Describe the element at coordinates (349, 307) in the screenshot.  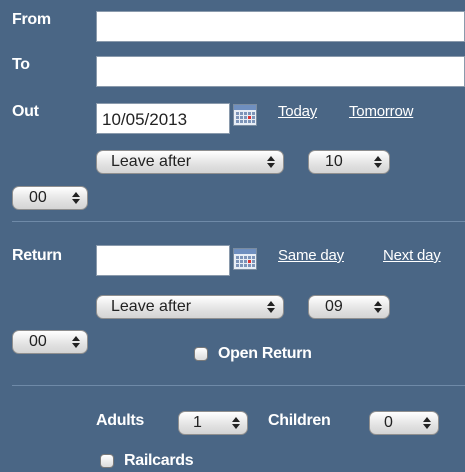
I see `return-hour-select: 09` at that location.